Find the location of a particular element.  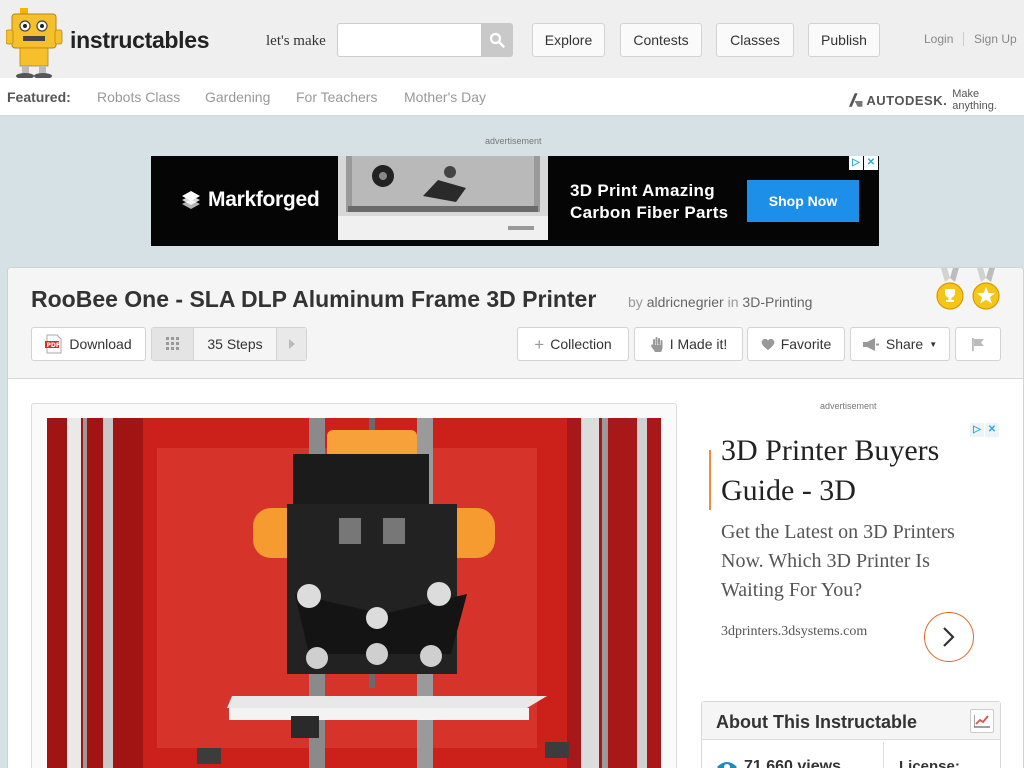

markforged-logo: Markforged is located at coordinates (249, 200).